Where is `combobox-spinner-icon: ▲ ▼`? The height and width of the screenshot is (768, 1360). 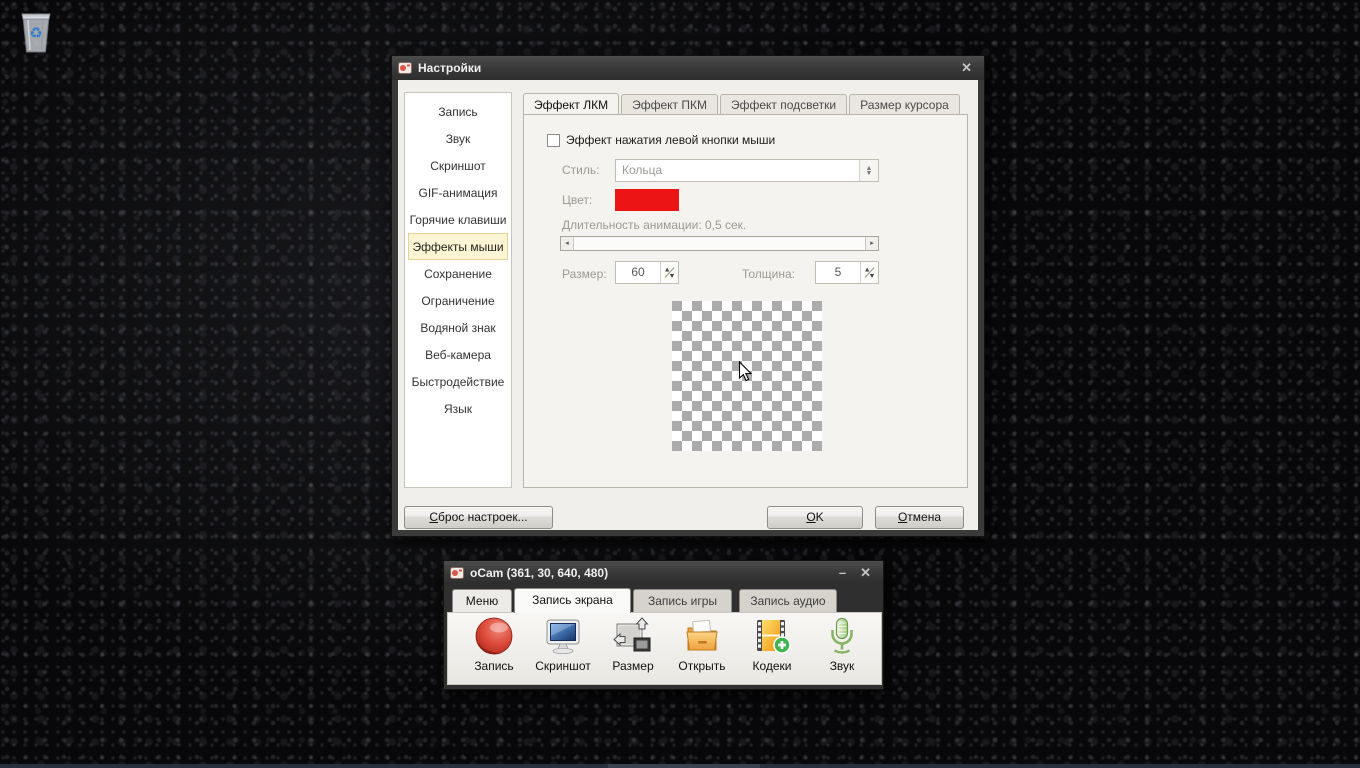 combobox-spinner-icon: ▲ ▼ is located at coordinates (868, 170).